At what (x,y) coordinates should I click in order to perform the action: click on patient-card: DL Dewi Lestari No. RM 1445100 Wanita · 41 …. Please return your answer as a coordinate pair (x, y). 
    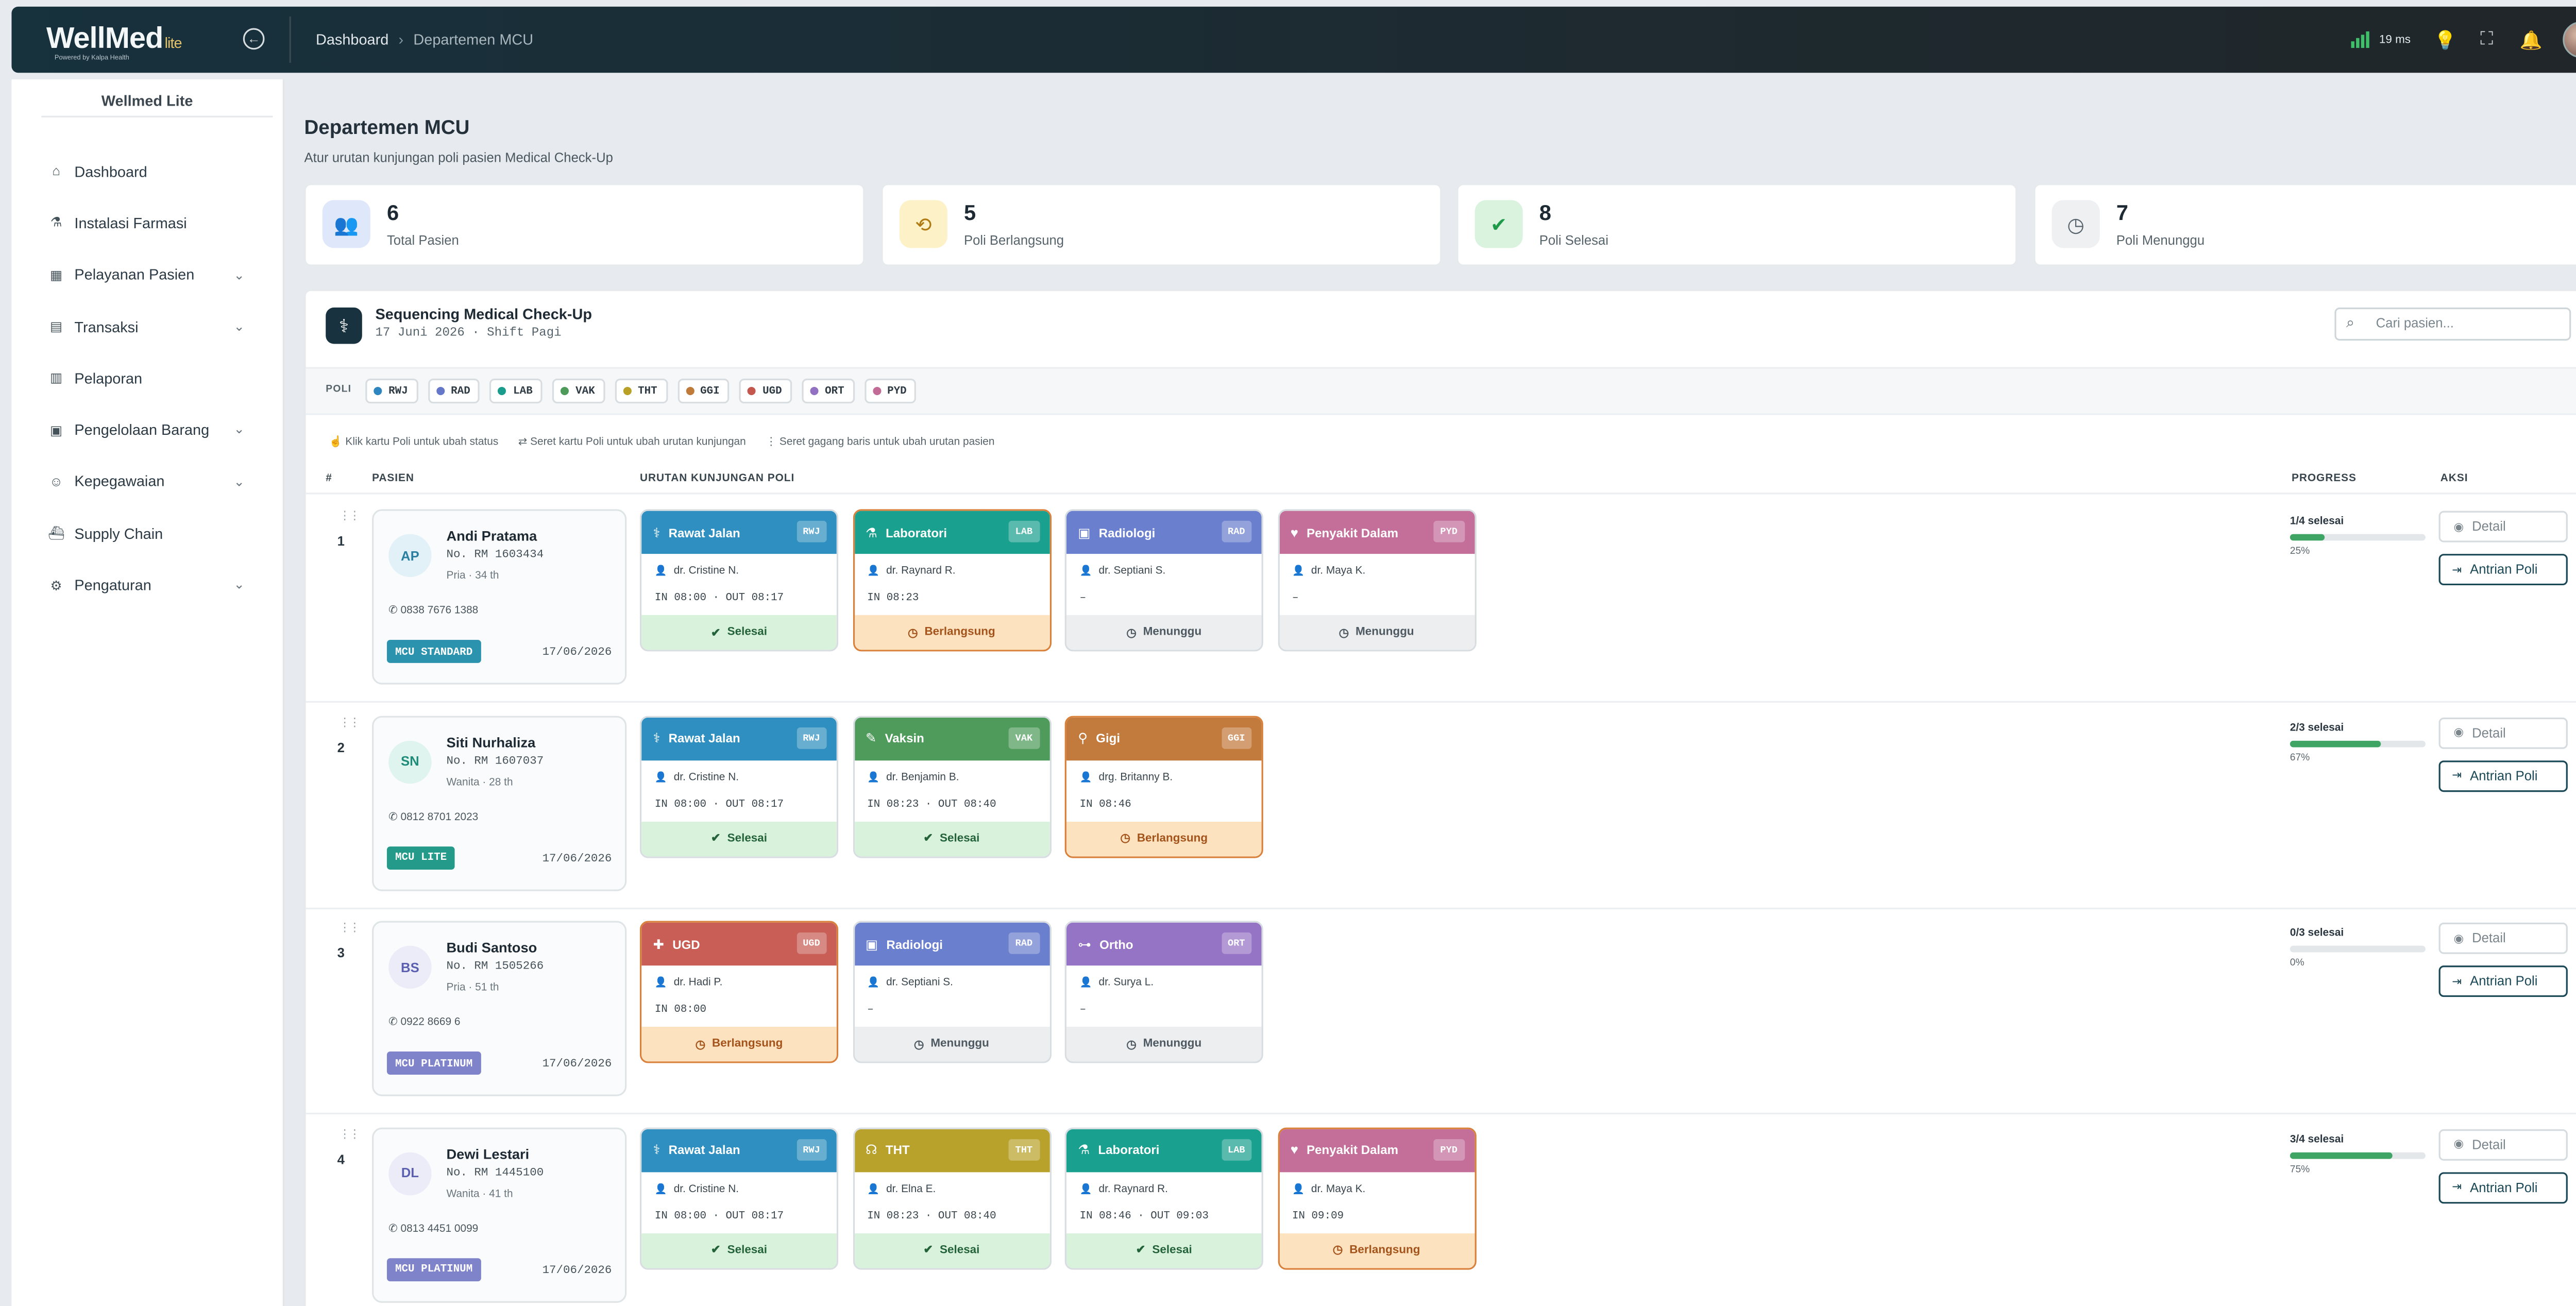
    Looking at the image, I should click on (499, 1214).